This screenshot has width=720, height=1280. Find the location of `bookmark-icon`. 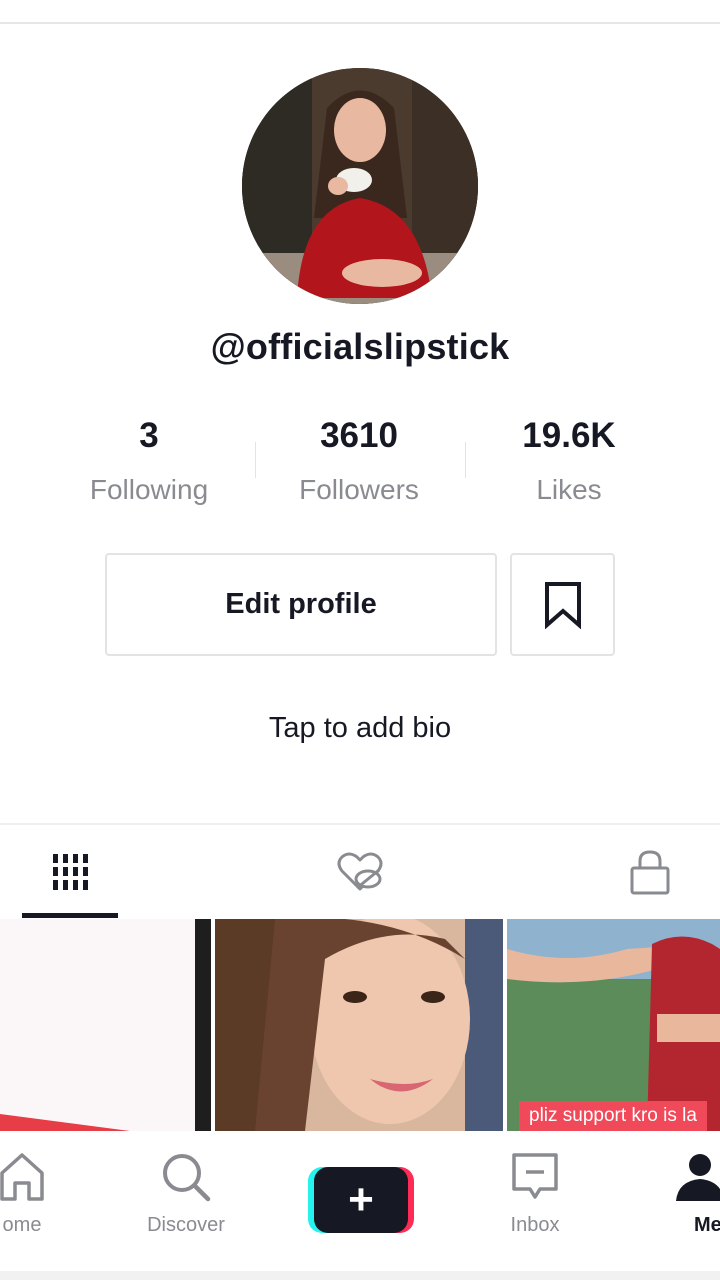

bookmark-icon is located at coordinates (562, 605).